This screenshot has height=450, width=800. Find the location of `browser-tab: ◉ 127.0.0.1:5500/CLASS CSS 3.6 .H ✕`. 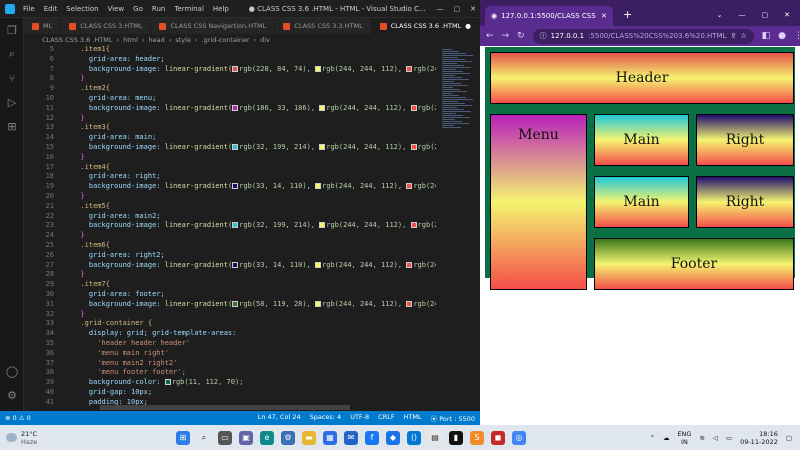

browser-tab: ◉ 127.0.0.1:5500/CLASS CSS 3.6 .H ✕ is located at coordinates (549, 16).